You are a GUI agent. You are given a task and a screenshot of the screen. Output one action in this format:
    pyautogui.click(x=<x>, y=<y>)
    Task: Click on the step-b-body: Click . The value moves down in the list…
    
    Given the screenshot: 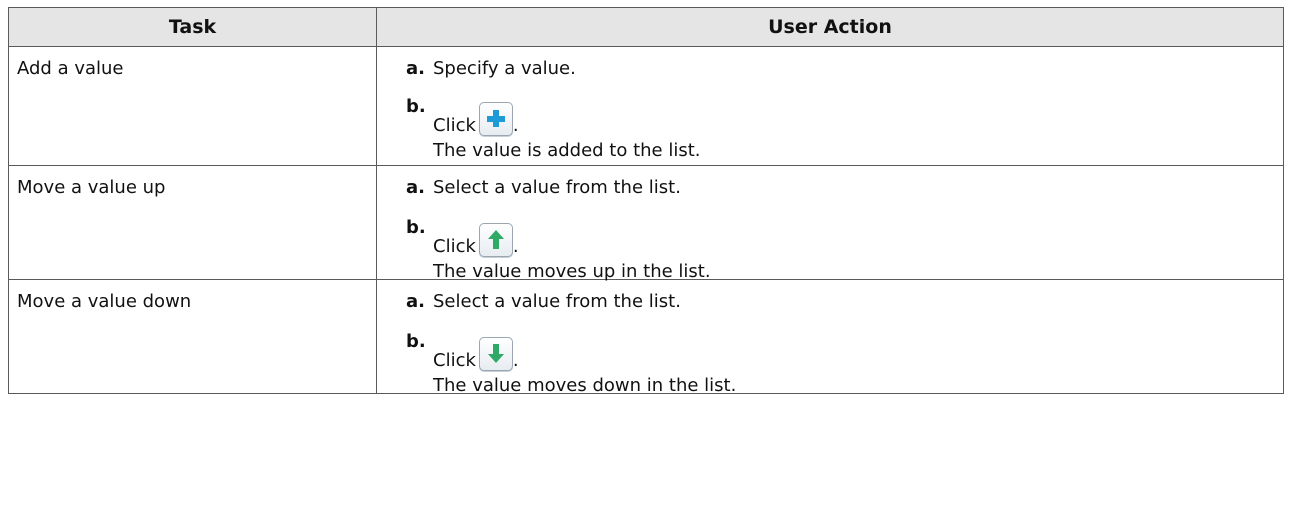 What is the action you would take?
    pyautogui.click(x=584, y=363)
    